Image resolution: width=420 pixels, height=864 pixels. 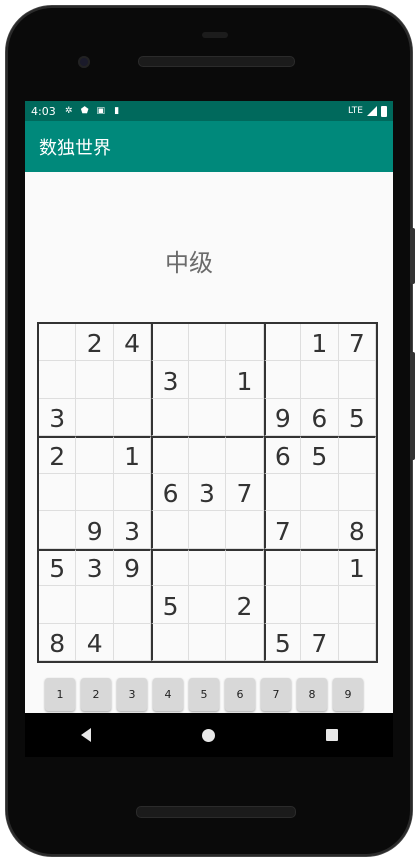 What do you see at coordinates (240, 694) in the screenshot?
I see `digit-key-6: 6` at bounding box center [240, 694].